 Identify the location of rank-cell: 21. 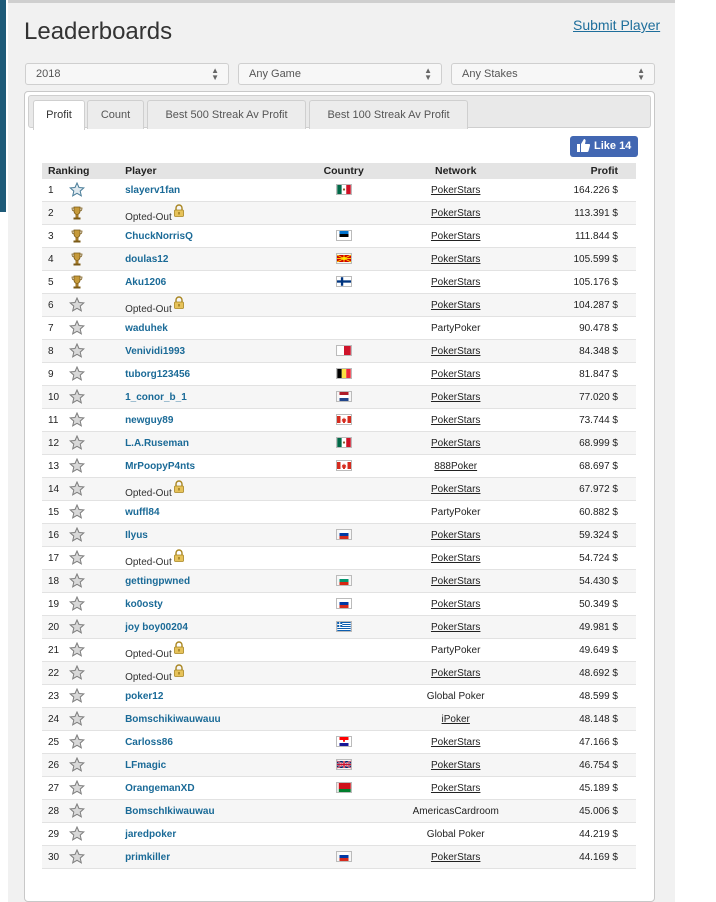
(56, 650).